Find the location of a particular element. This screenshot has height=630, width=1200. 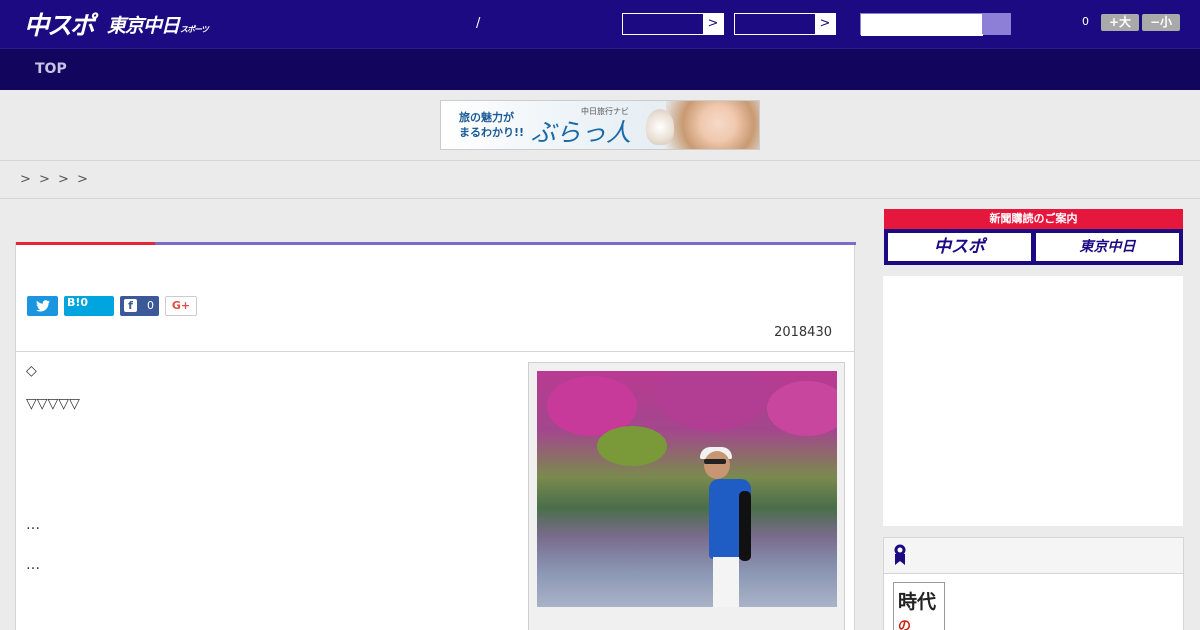

twitter-icon is located at coordinates (42, 306).